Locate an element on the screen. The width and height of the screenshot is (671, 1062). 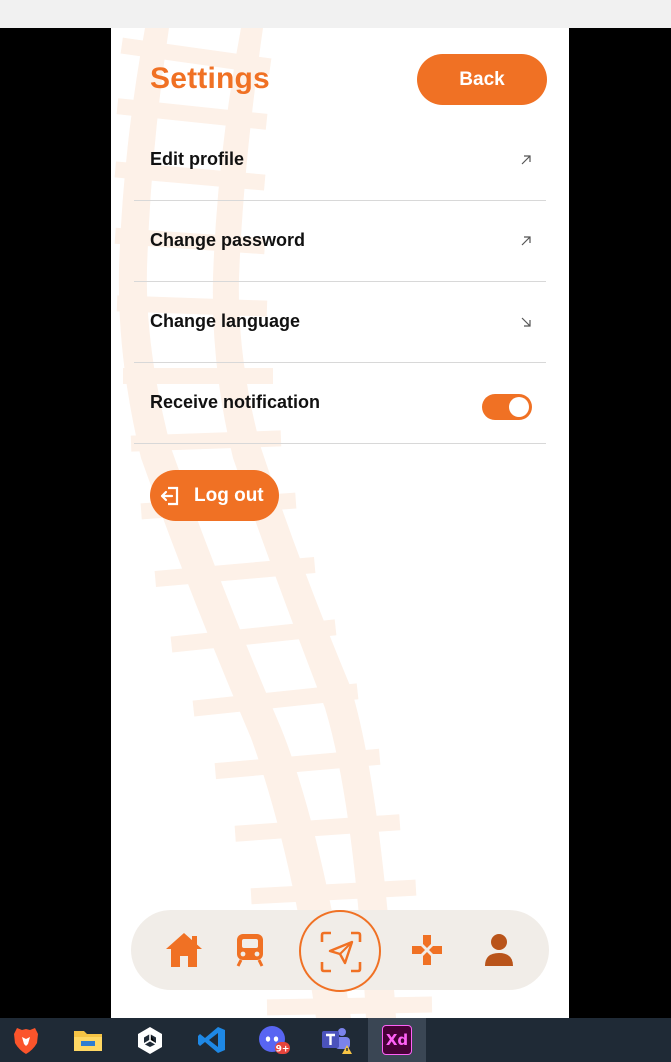
unity-icon is located at coordinates (150, 1040).